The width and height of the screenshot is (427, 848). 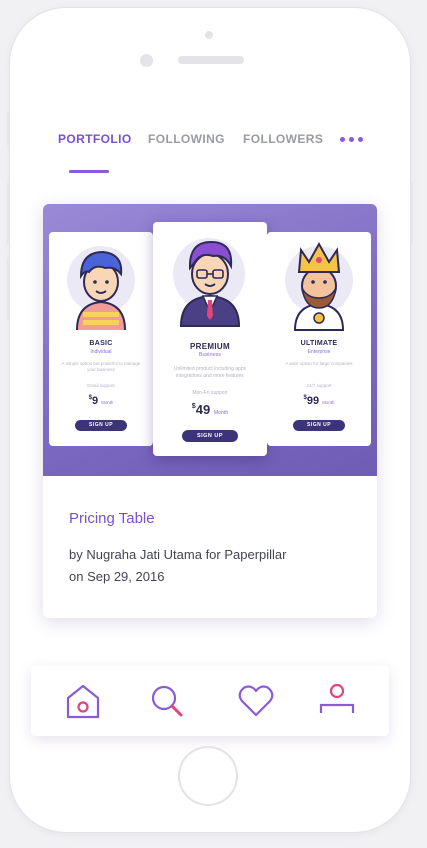 What do you see at coordinates (101, 352) in the screenshot?
I see `plan-subtitle: Individual` at bounding box center [101, 352].